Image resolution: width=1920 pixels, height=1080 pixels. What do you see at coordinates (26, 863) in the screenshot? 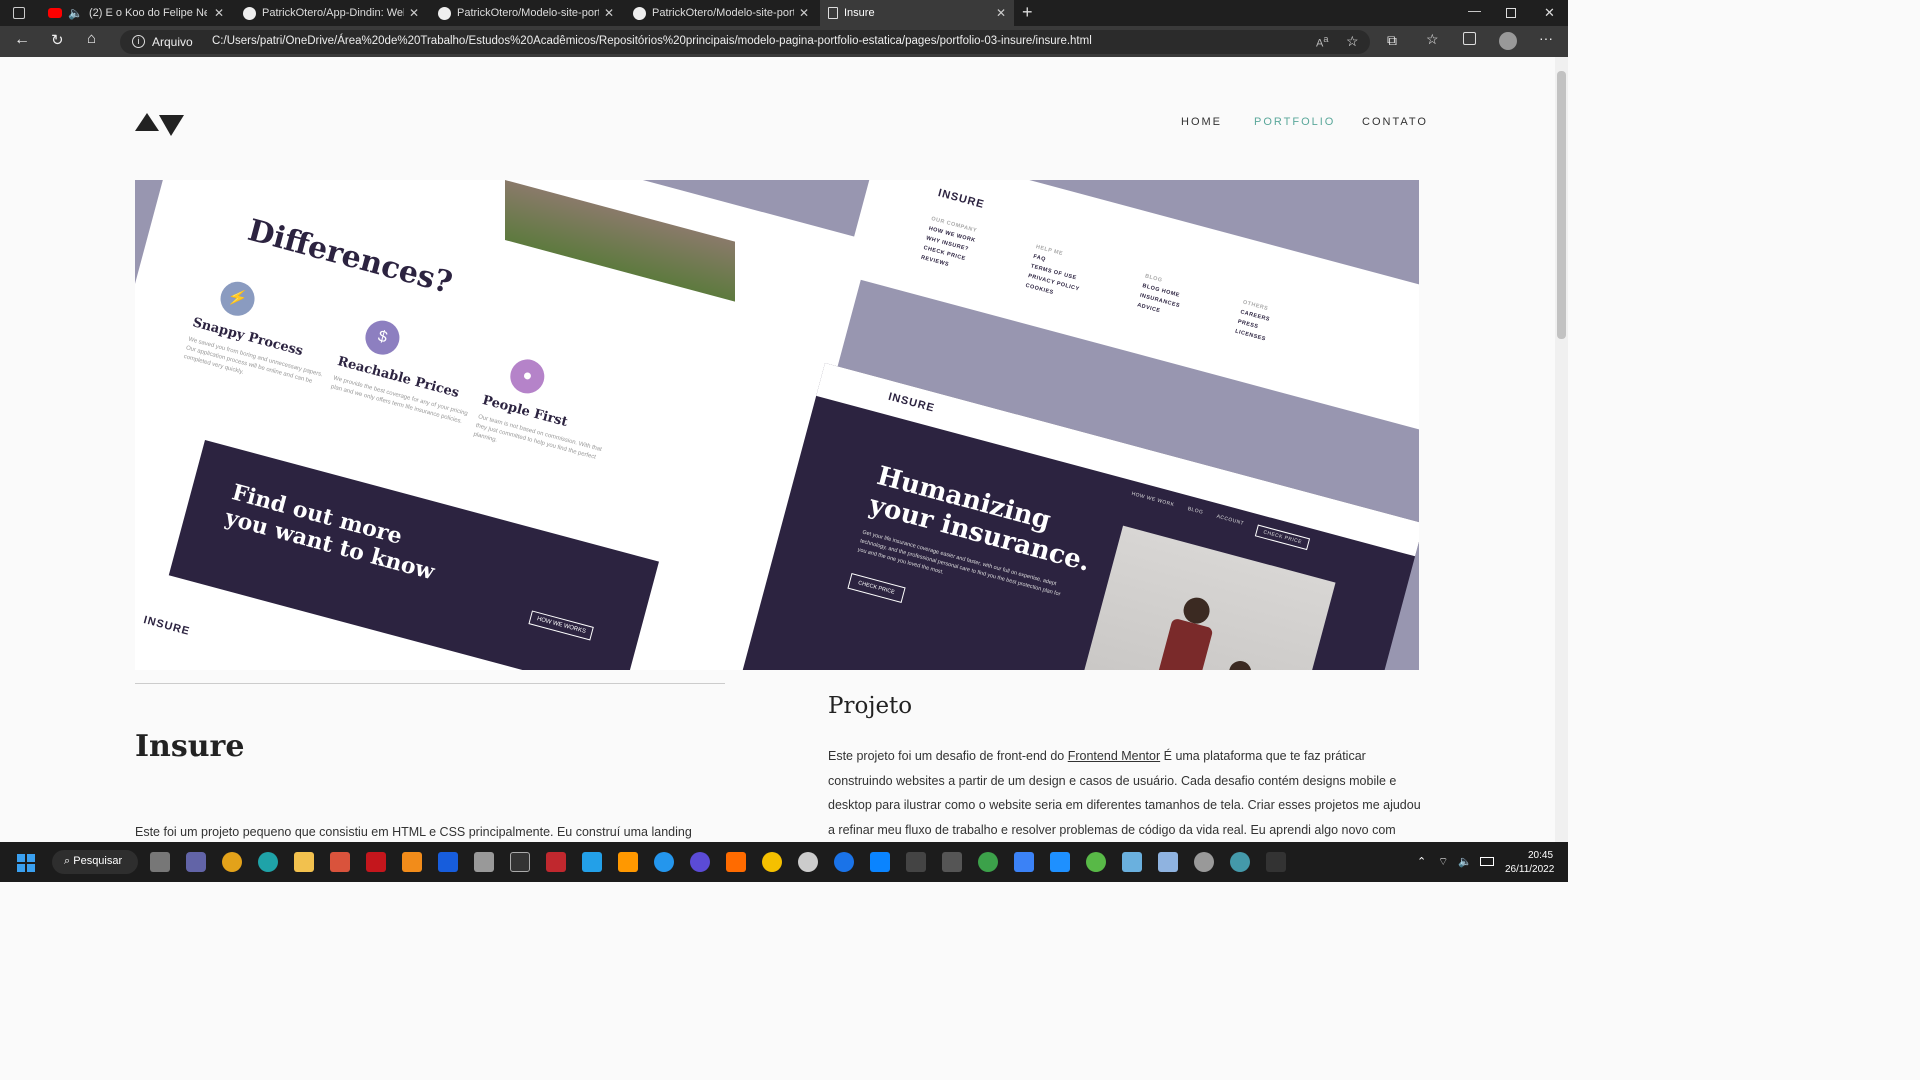
I see `windows-start-icon` at bounding box center [26, 863].